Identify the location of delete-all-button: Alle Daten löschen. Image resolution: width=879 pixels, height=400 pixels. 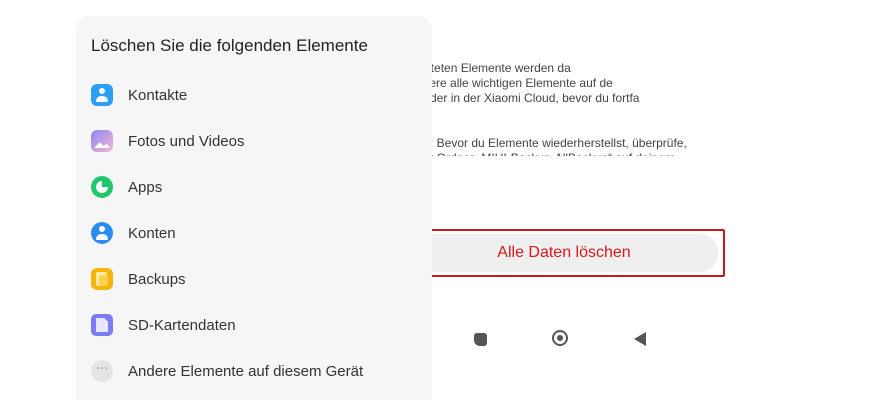
(564, 253).